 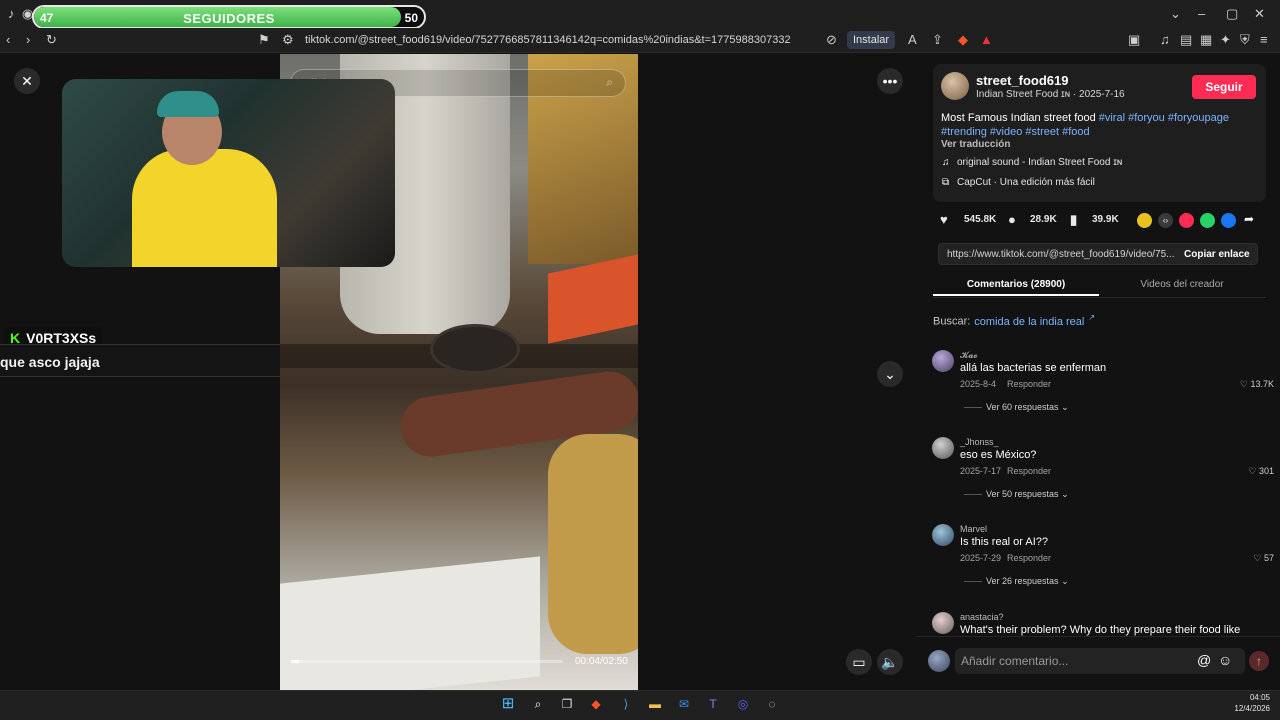 I want to click on close-video-button: ✕, so click(x=27, y=81).